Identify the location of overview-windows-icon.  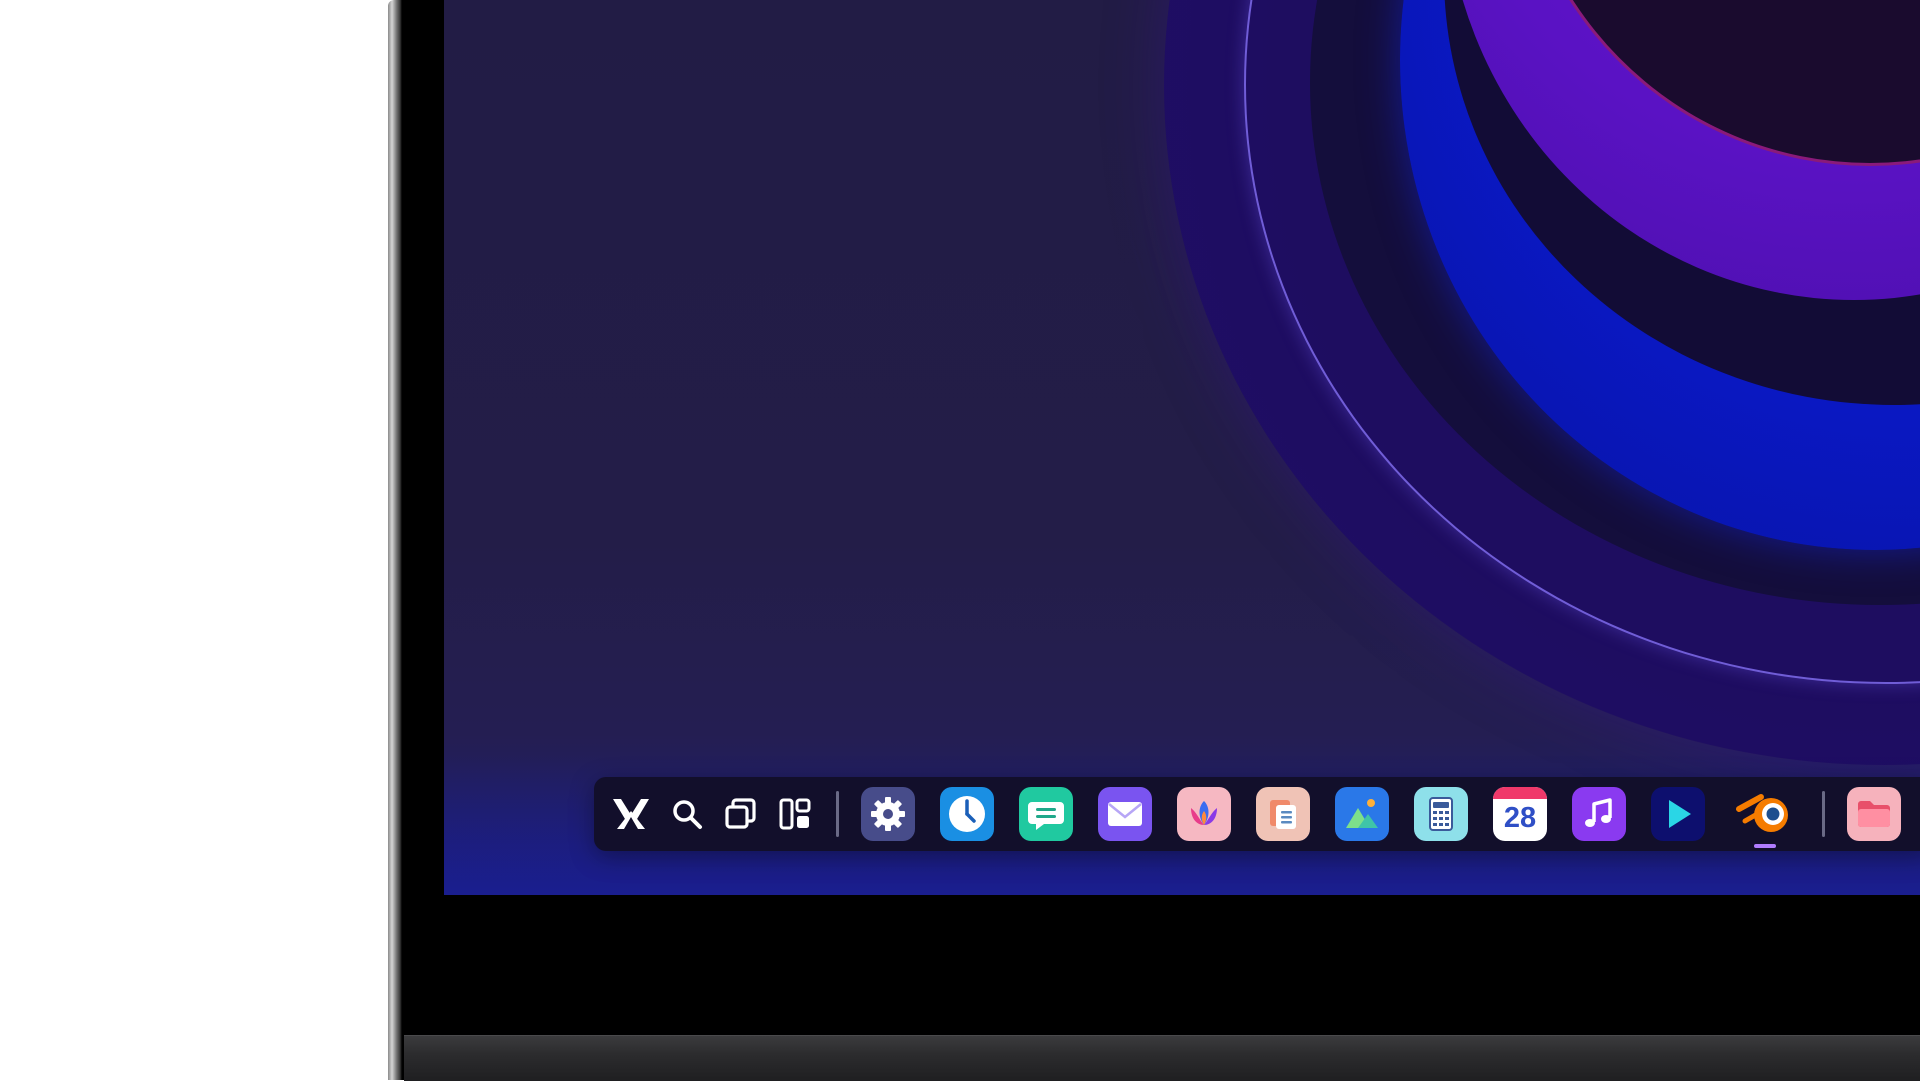
(740, 813).